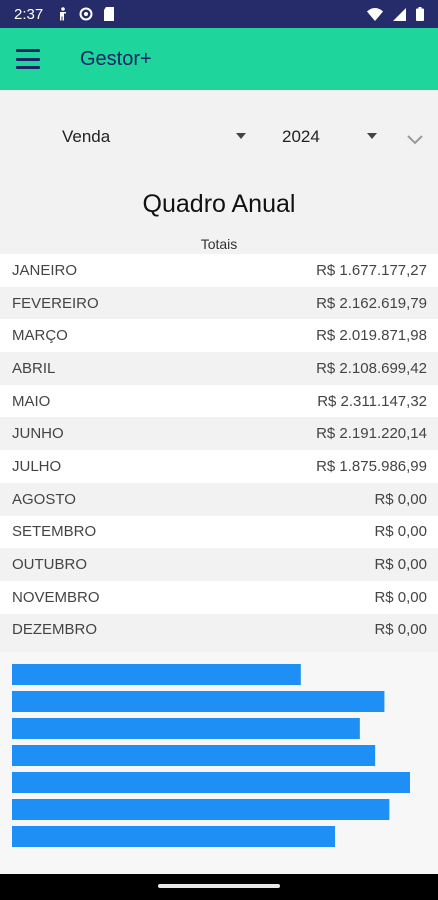 This screenshot has width=438, height=900. Describe the element at coordinates (34, 368) in the screenshot. I see `month-name: ABRIL` at that location.